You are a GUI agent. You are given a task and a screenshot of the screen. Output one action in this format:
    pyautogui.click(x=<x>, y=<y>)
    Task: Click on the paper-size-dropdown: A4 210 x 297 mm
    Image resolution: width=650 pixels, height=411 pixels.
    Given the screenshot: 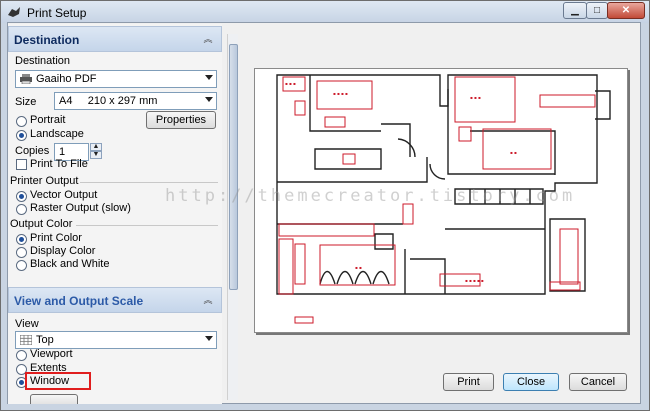 What is the action you would take?
    pyautogui.click(x=135, y=101)
    